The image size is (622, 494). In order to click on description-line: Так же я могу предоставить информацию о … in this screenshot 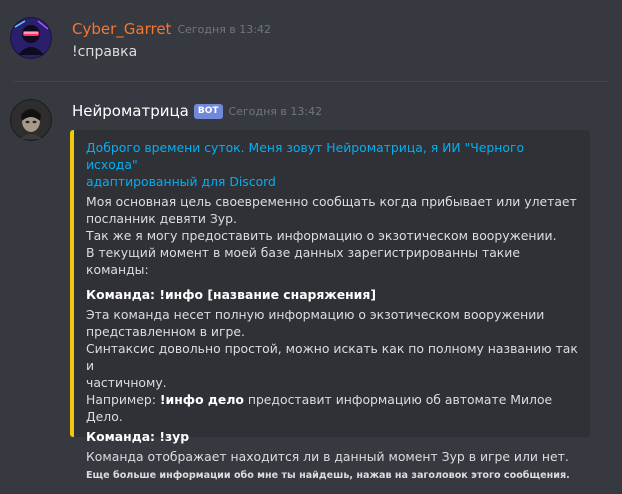, I will do `click(321, 235)`.